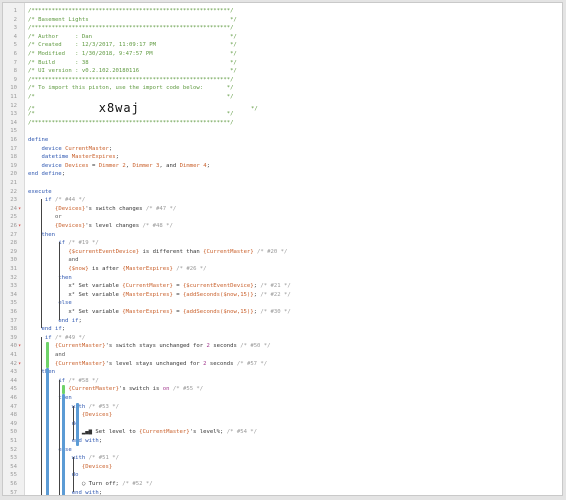 This screenshot has width=566, height=500. What do you see at coordinates (13, 183) in the screenshot?
I see `line-number: 21` at bounding box center [13, 183].